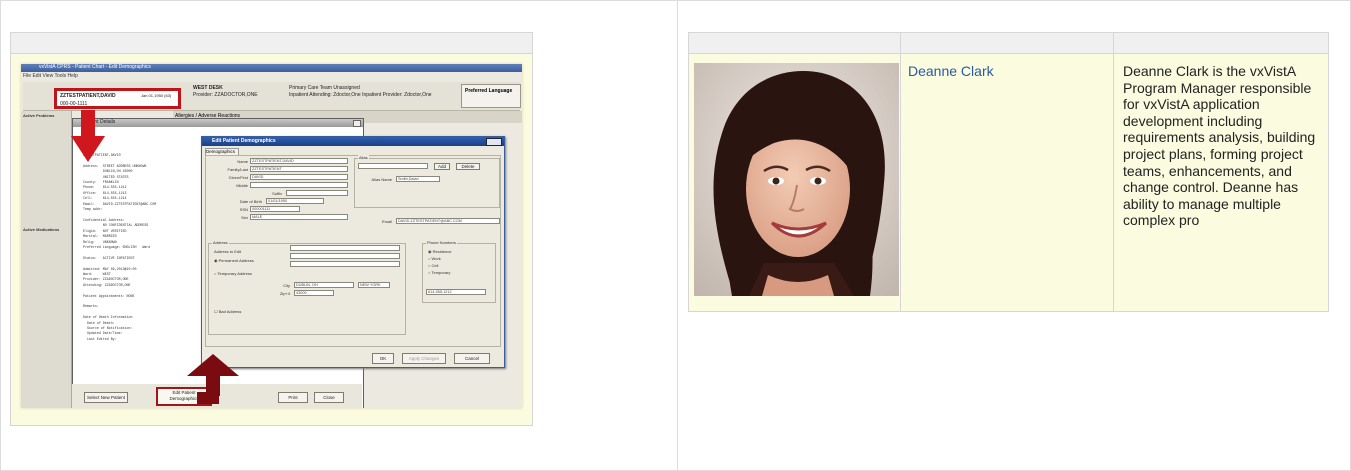 This screenshot has height=471, width=1351. What do you see at coordinates (238, 177) in the screenshot?
I see `given-label: Given/First` at bounding box center [238, 177].